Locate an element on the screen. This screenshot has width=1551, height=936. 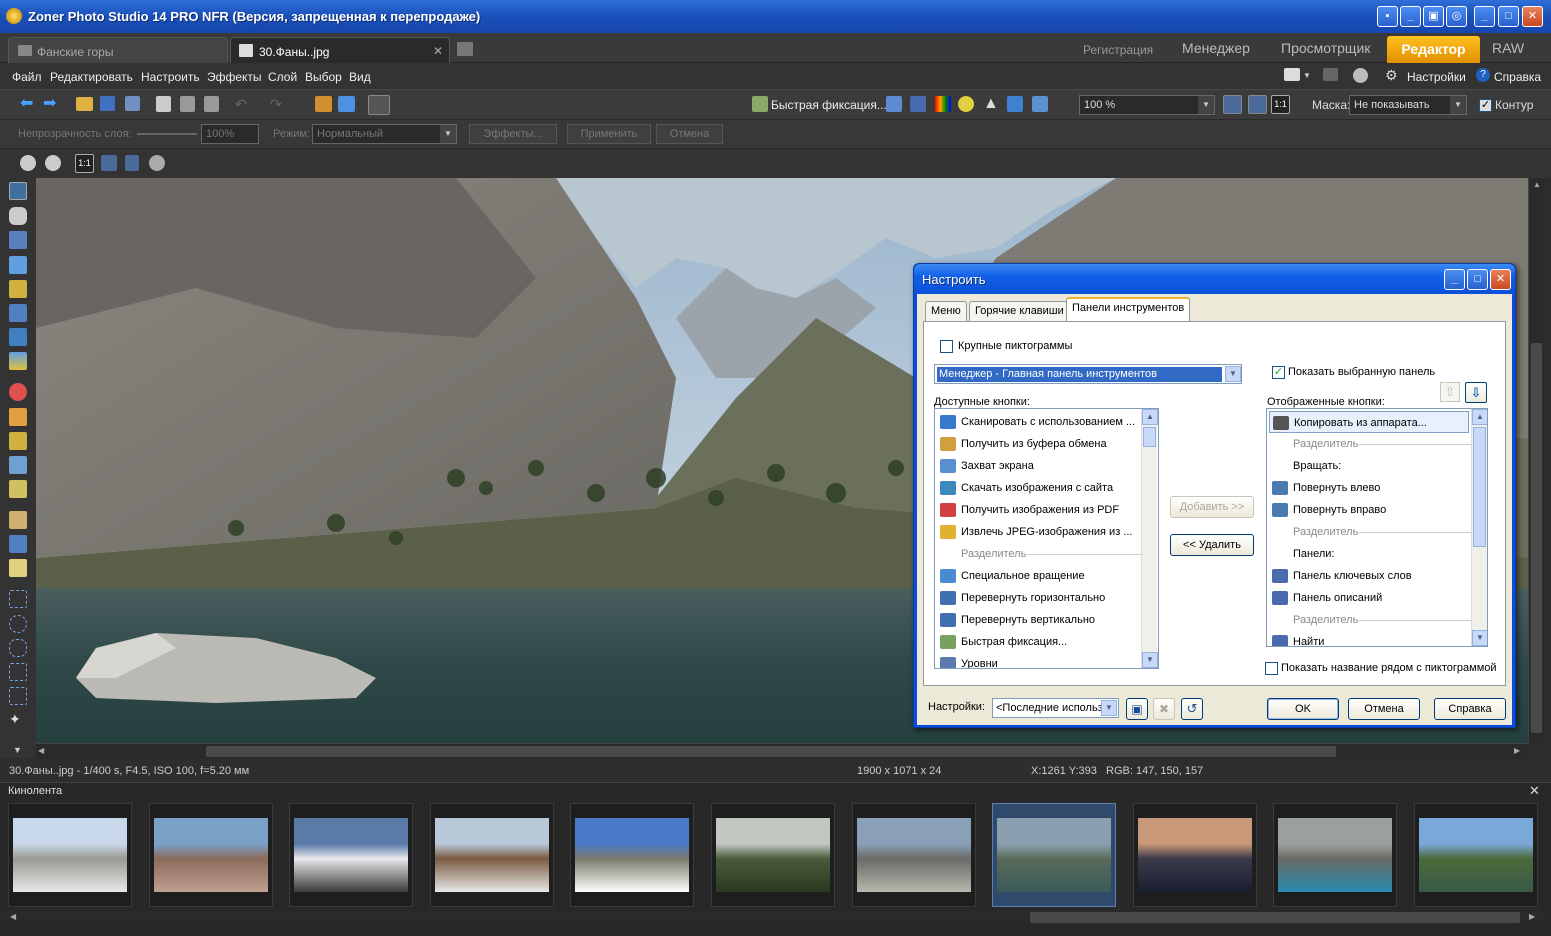
filmstrip-scrollbar: ◀ ▶ is located at coordinates (772, 917).